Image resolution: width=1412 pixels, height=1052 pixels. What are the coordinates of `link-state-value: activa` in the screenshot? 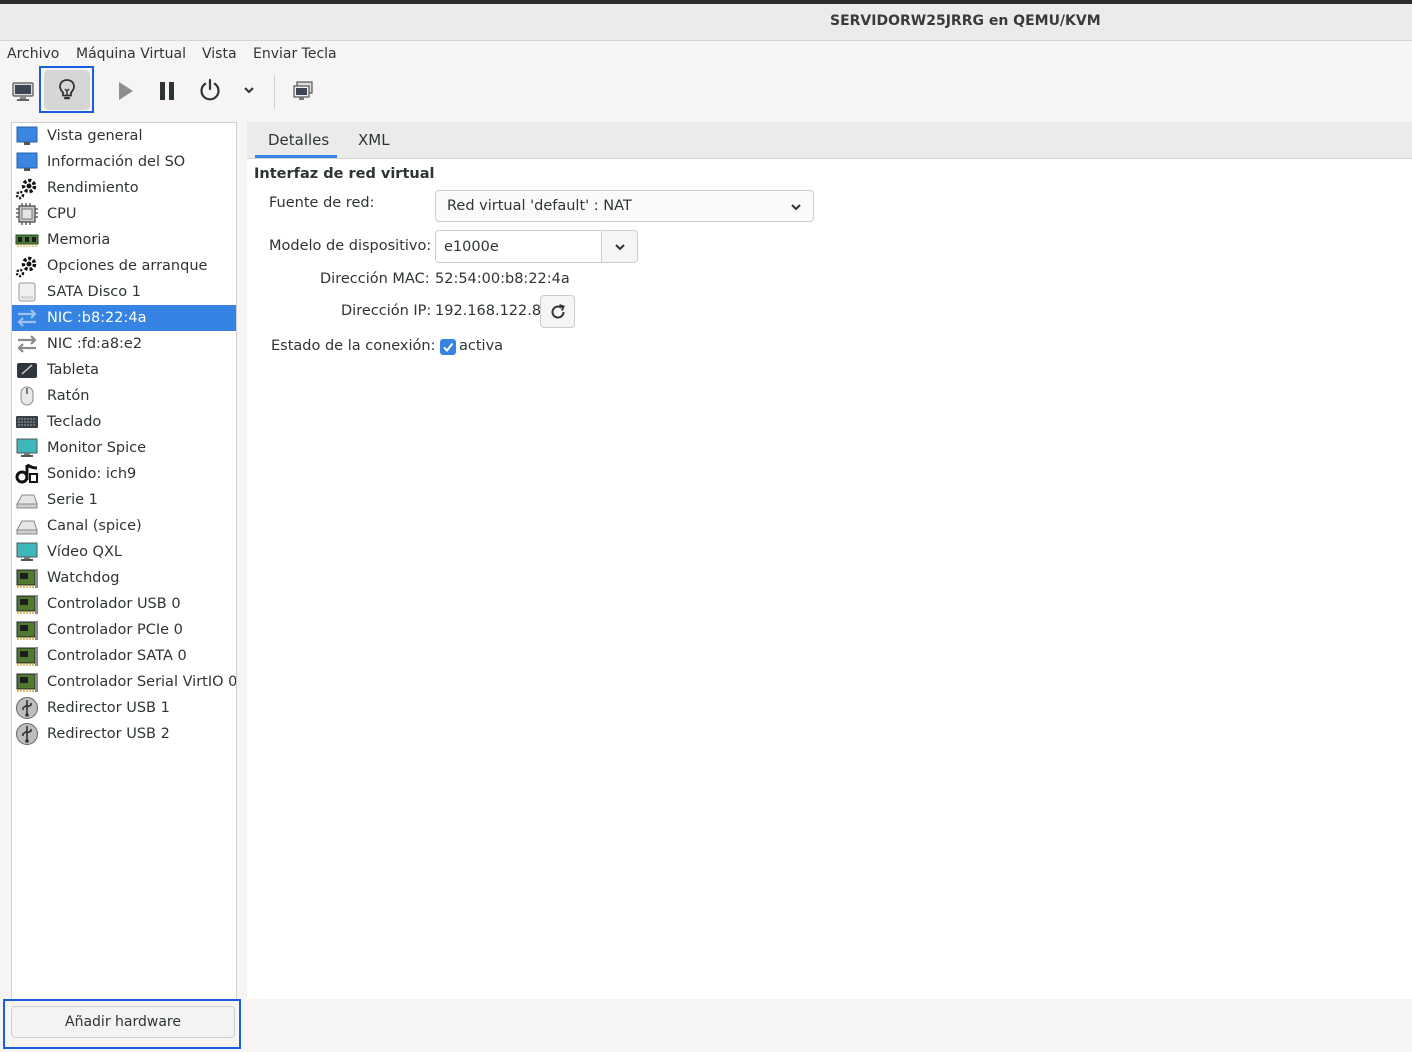 It's located at (481, 346).